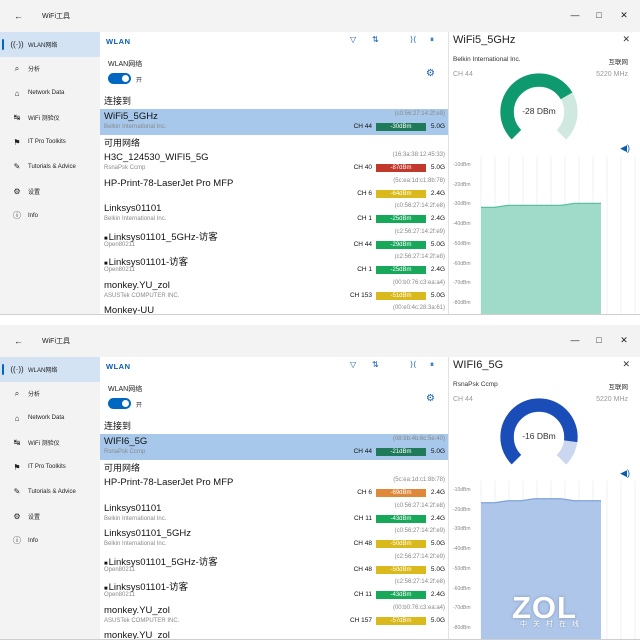 Image resolution: width=640 pixels, height=640 pixels. I want to click on channel: CH 11, so click(363, 594).